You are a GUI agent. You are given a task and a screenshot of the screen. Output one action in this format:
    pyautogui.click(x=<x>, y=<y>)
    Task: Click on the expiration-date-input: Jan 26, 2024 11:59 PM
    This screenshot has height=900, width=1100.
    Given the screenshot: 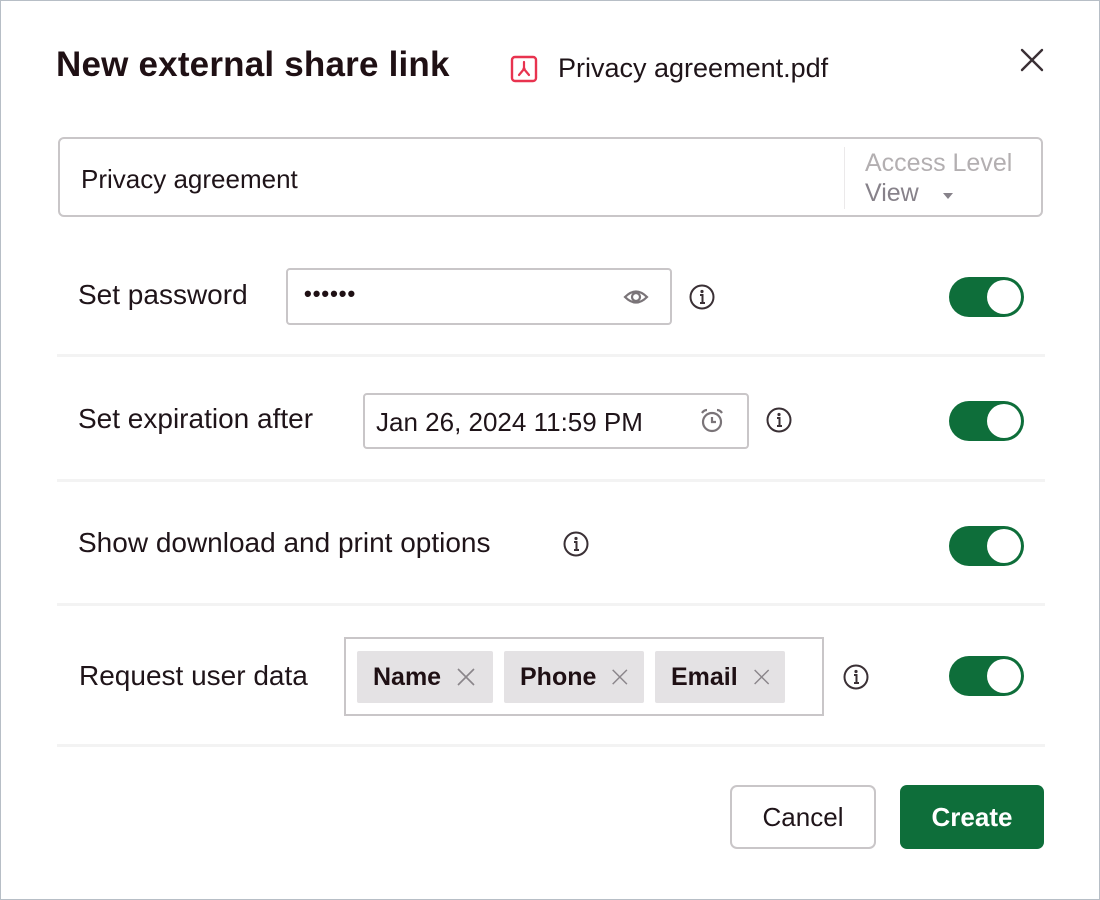 What is the action you would take?
    pyautogui.click(x=556, y=421)
    